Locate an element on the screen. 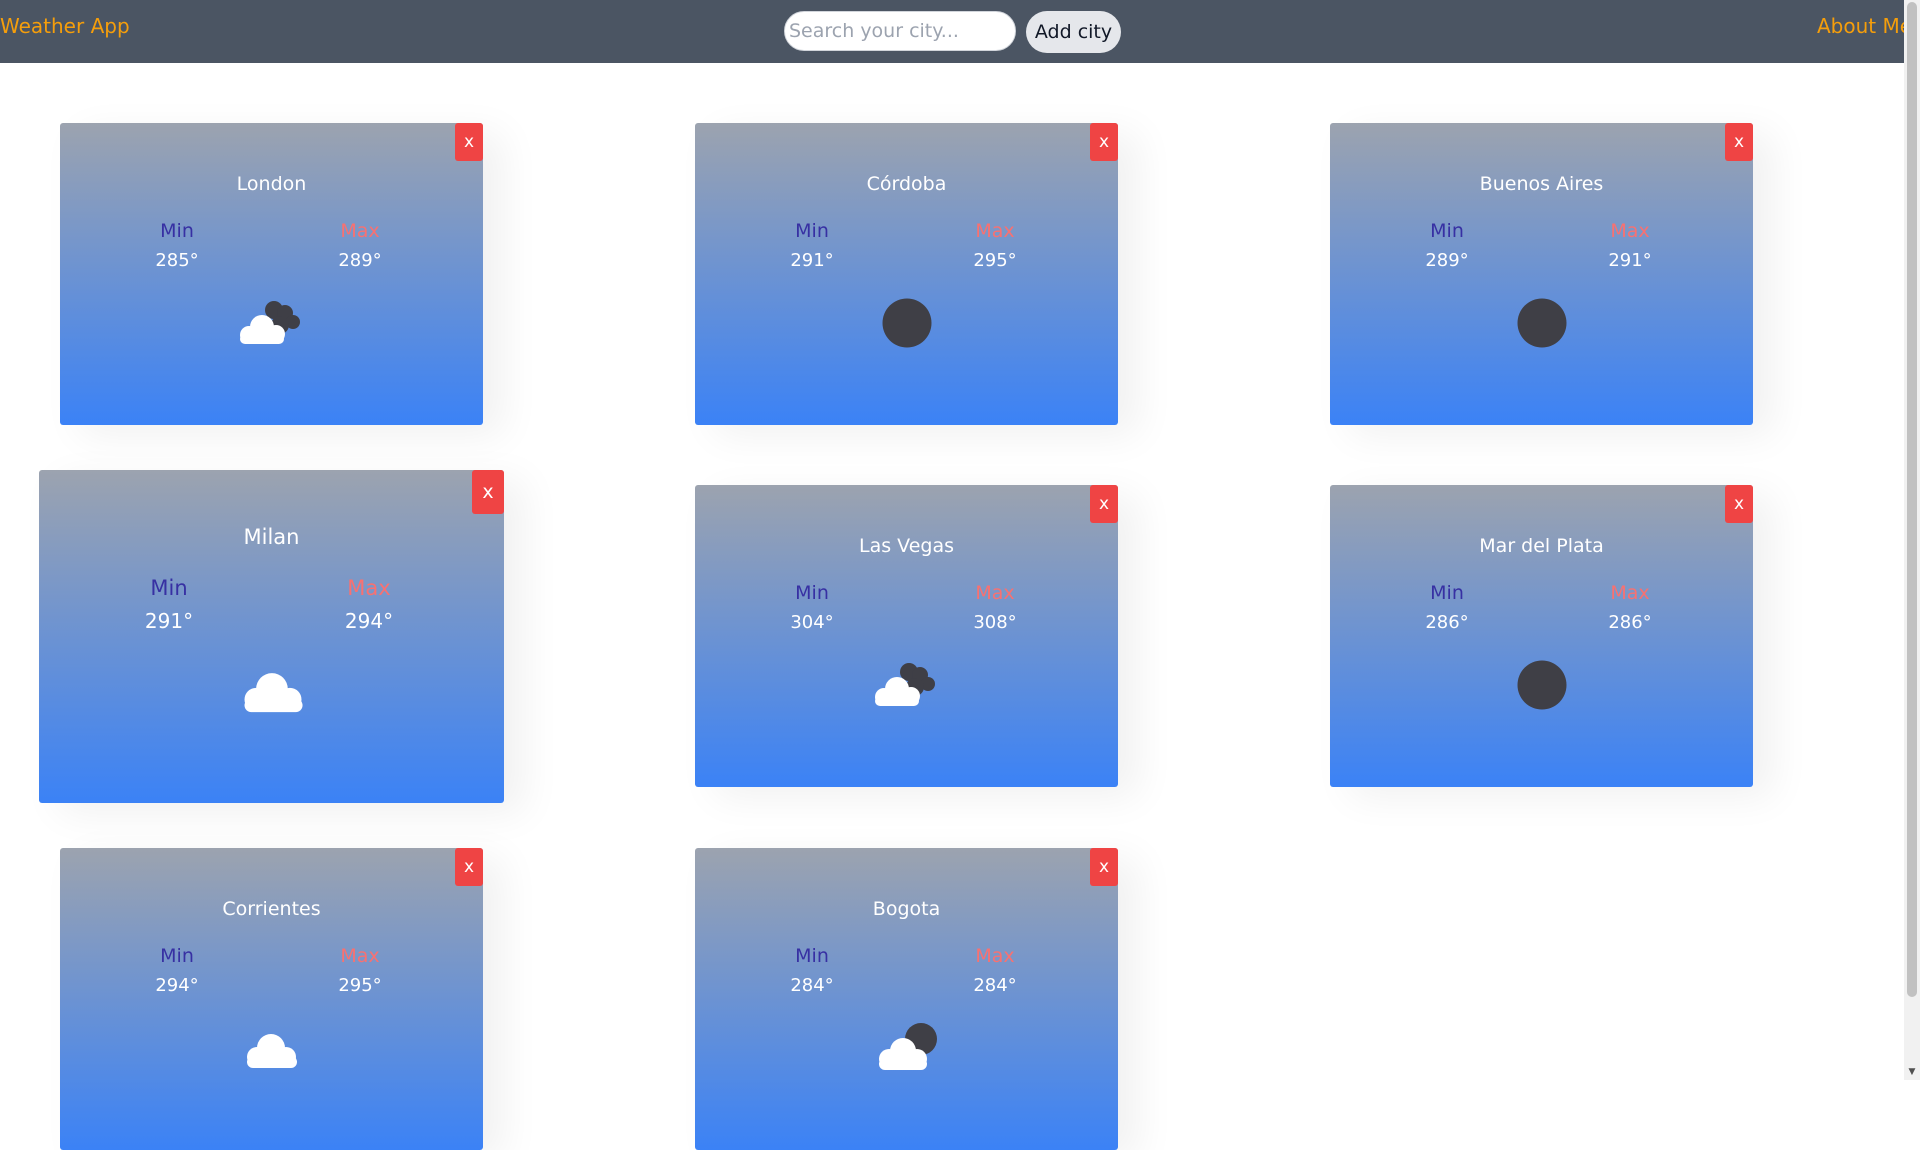 The height and width of the screenshot is (1150, 1920). min-temp-value: 294° is located at coordinates (177, 985).